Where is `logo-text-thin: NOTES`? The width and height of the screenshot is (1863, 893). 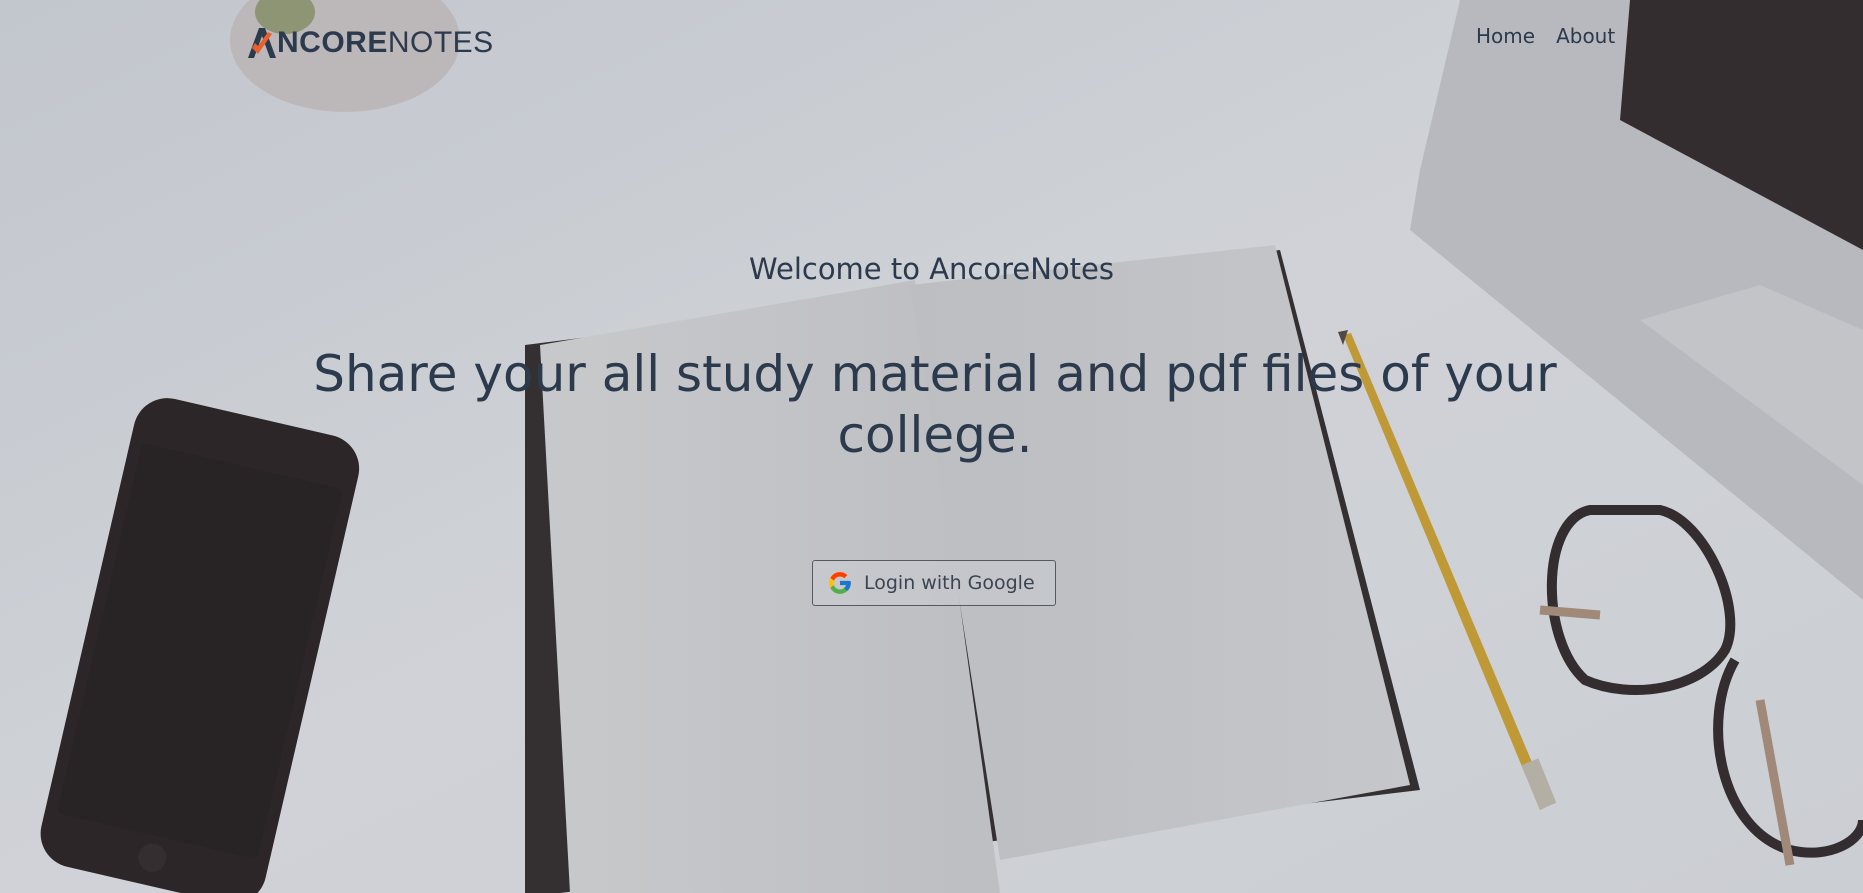 logo-text-thin: NOTES is located at coordinates (440, 42).